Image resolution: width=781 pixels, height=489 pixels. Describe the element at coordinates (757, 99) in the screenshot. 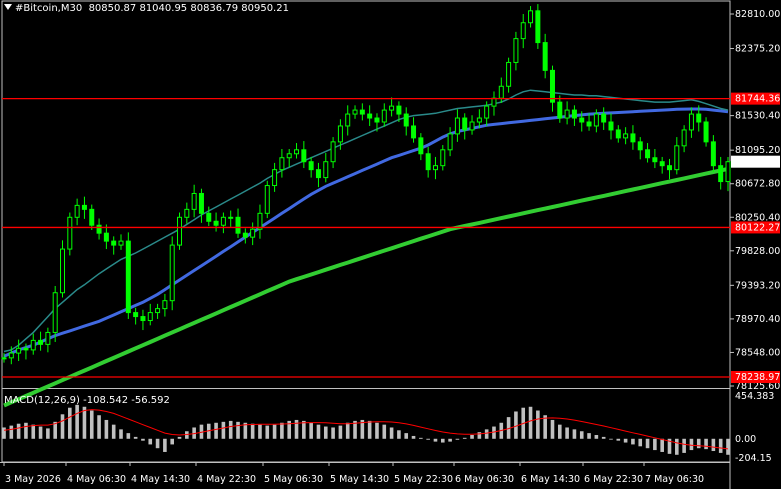

I see `level-price-label: 81744.36` at that location.